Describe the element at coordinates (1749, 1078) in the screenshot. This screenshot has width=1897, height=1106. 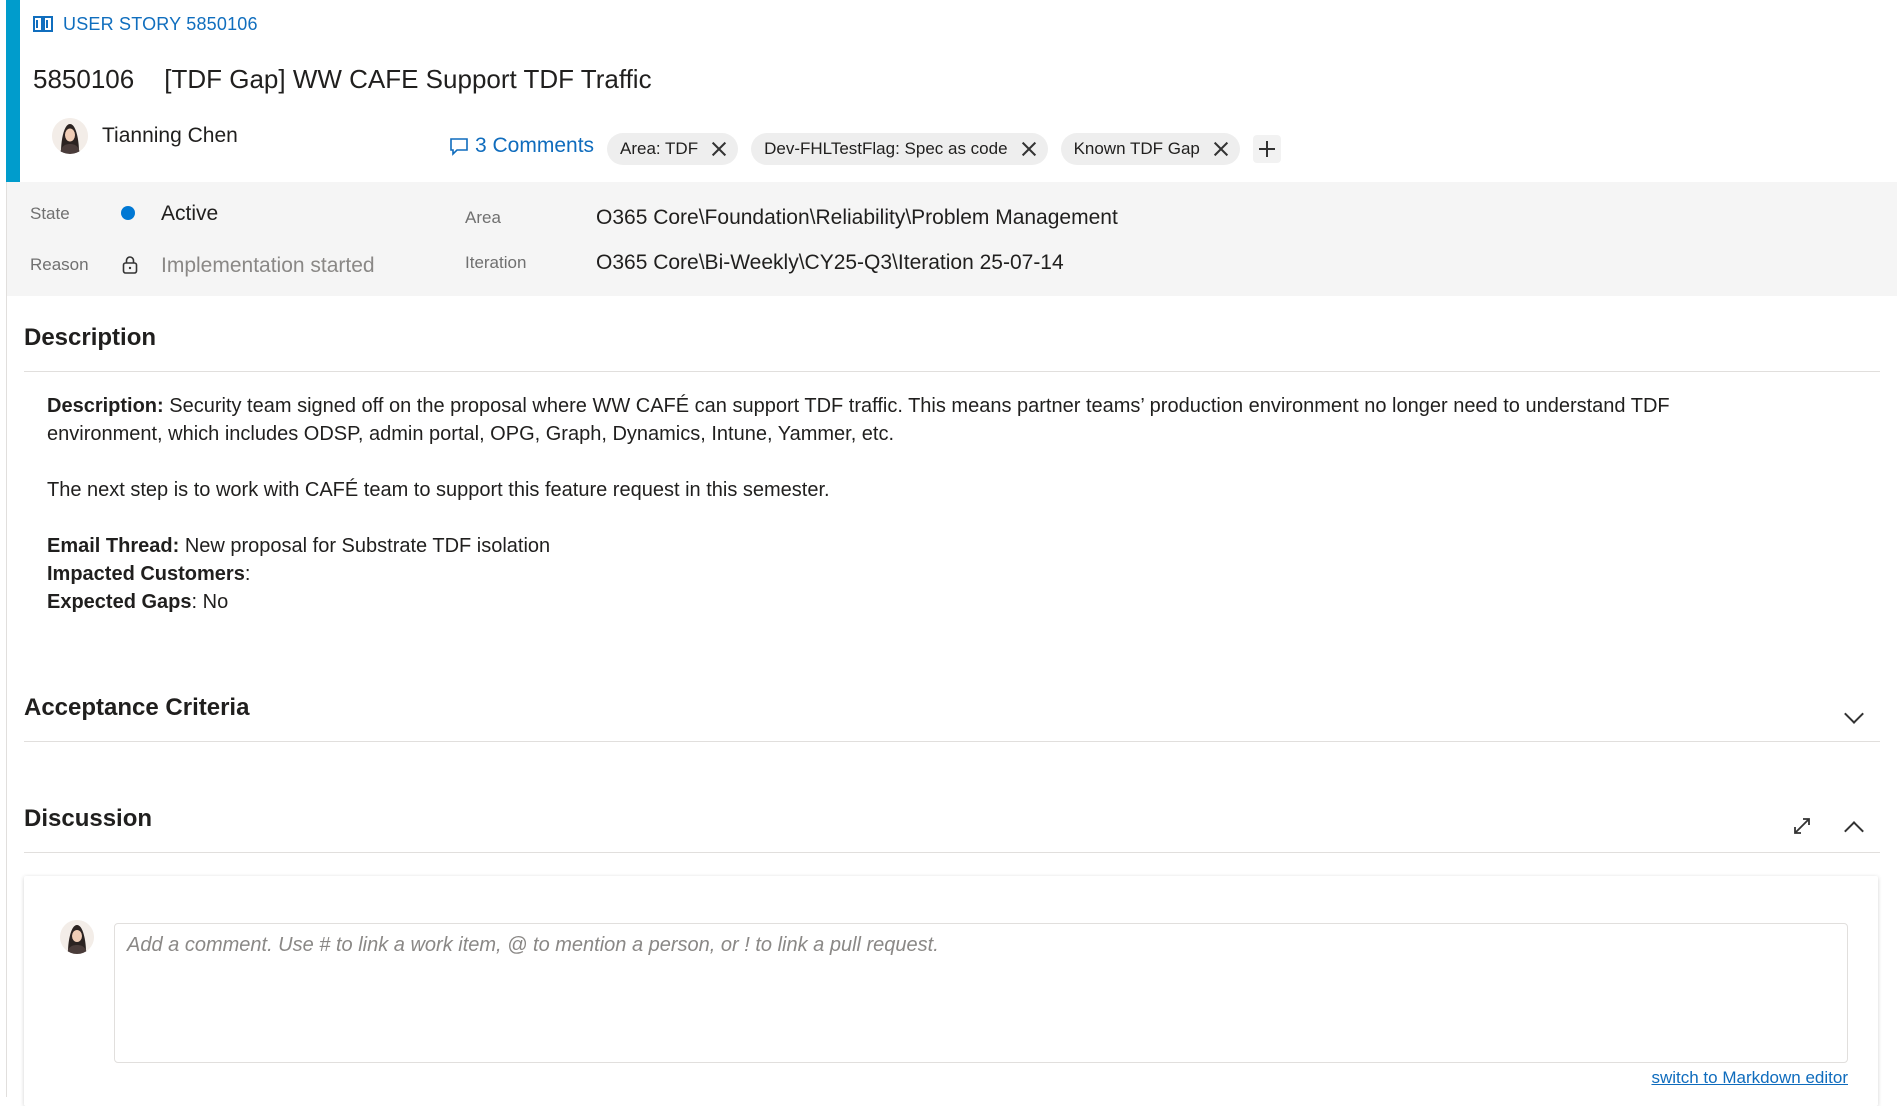
I see `markdown-editor-link: switch to Markdown editor` at that location.